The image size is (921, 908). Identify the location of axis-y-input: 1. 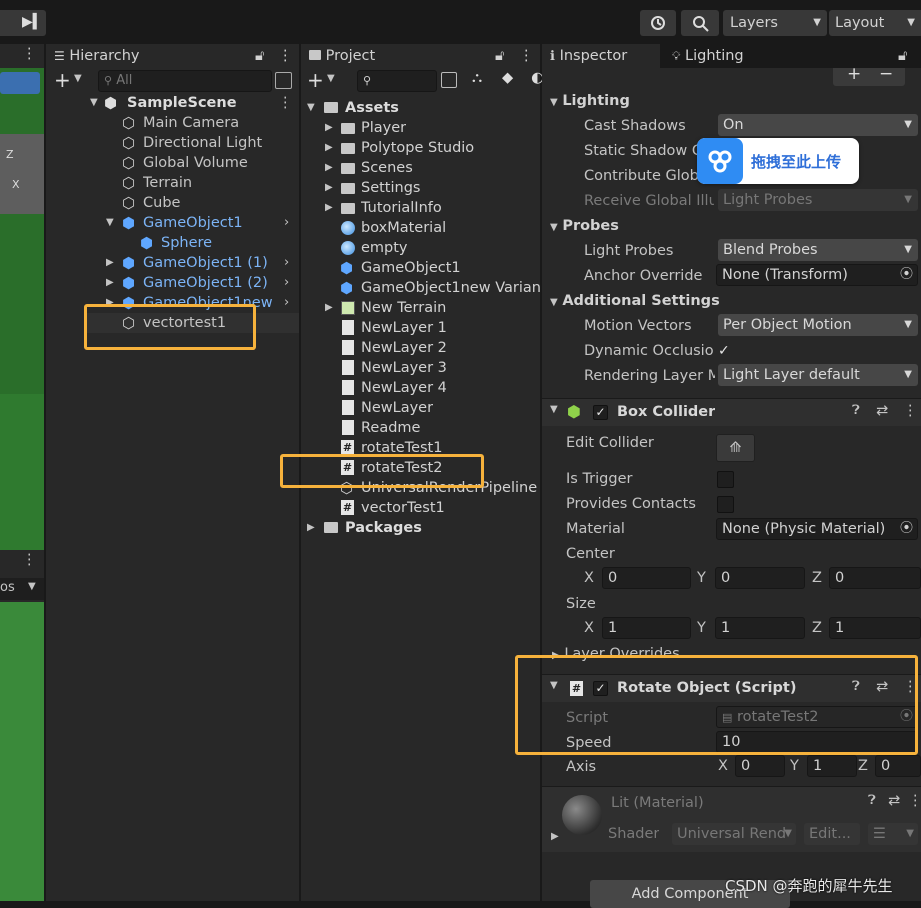
(832, 766).